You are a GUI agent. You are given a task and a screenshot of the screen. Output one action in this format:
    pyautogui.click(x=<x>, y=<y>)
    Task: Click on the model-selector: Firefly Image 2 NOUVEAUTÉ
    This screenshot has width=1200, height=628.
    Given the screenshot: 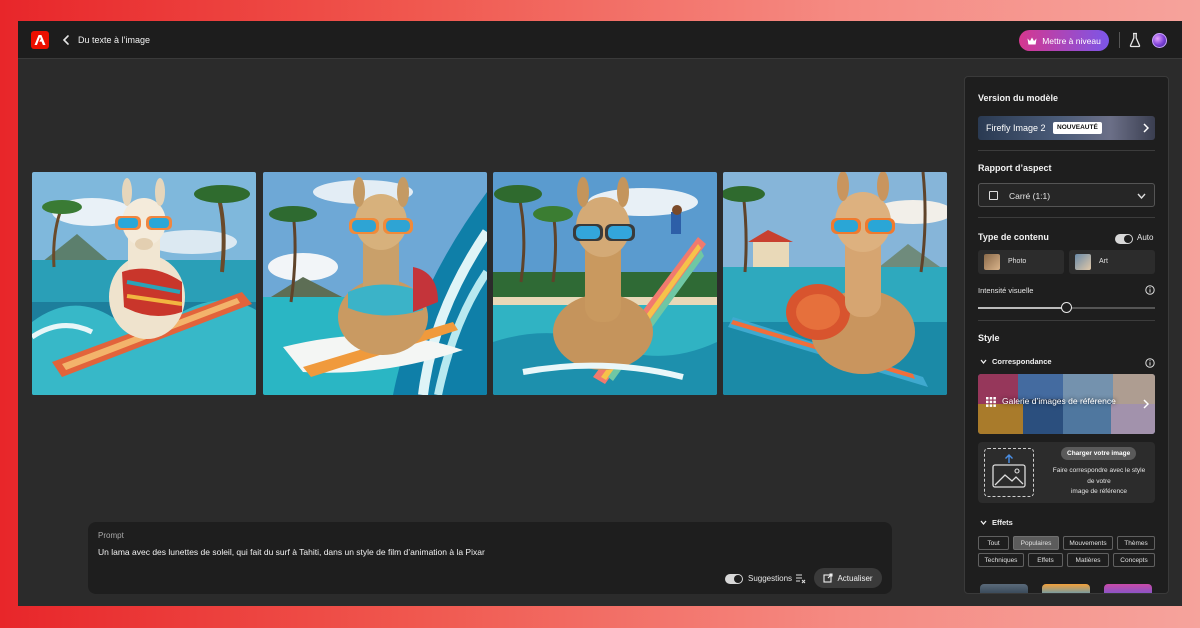 What is the action you would take?
    pyautogui.click(x=1066, y=128)
    